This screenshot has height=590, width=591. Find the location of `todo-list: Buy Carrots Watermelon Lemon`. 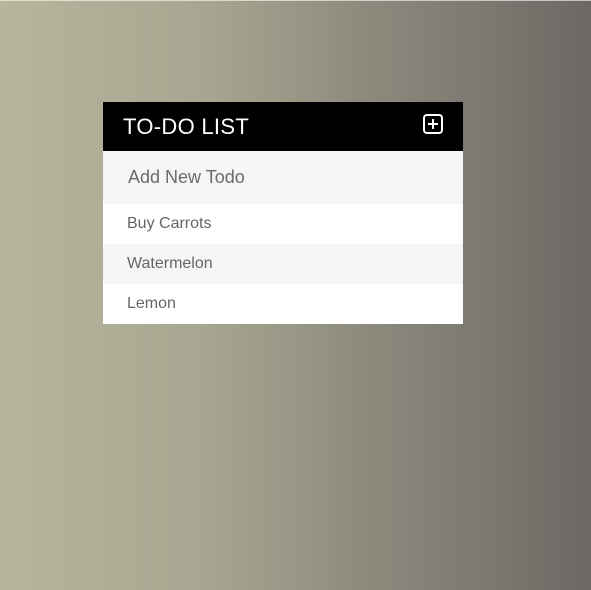

todo-list: Buy Carrots Watermelon Lemon is located at coordinates (283, 264).